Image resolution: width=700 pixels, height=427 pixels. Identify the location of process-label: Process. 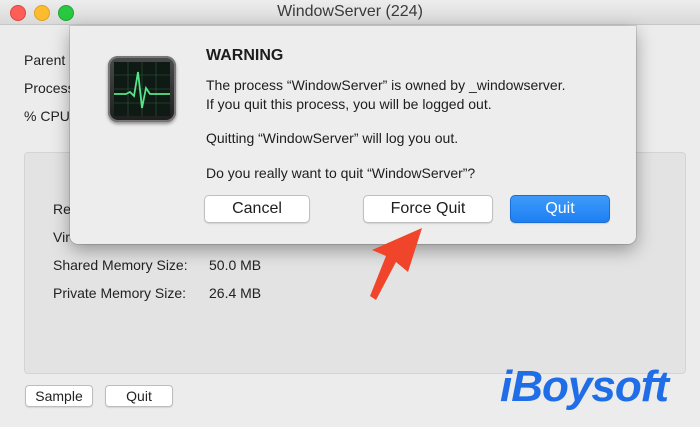
(49, 88).